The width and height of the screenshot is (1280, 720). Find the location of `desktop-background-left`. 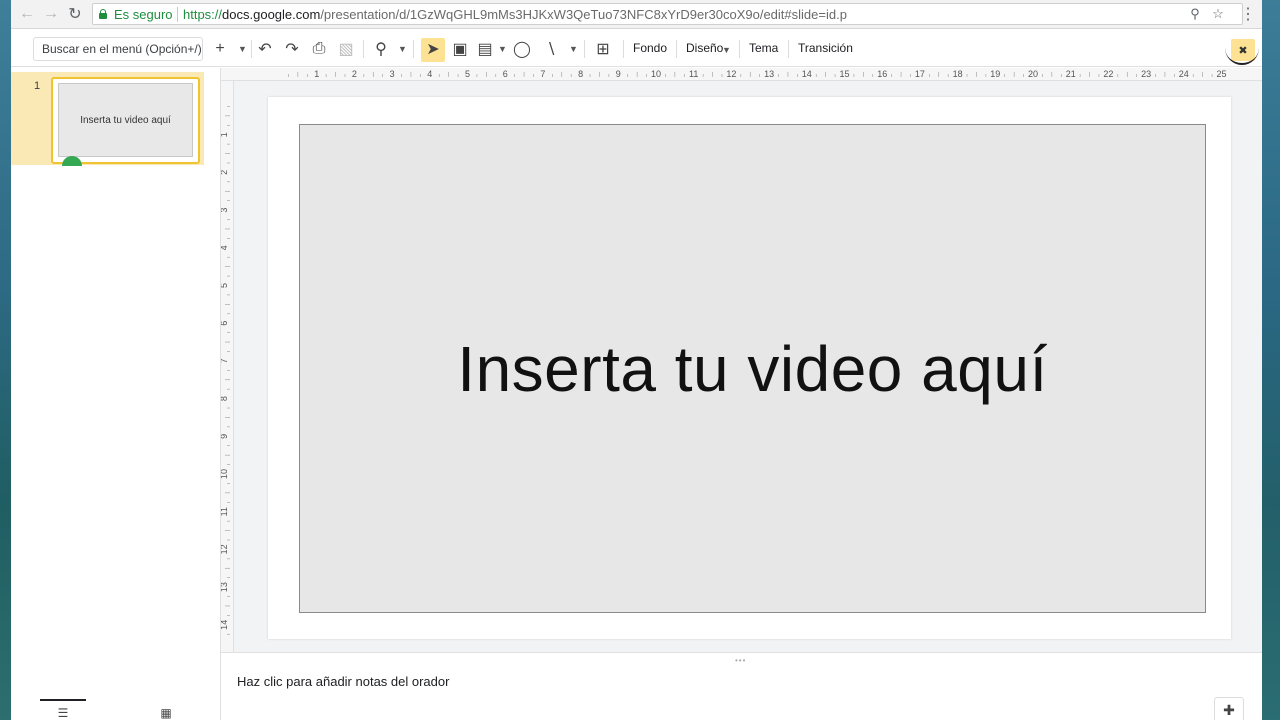

desktop-background-left is located at coordinates (5, 360).